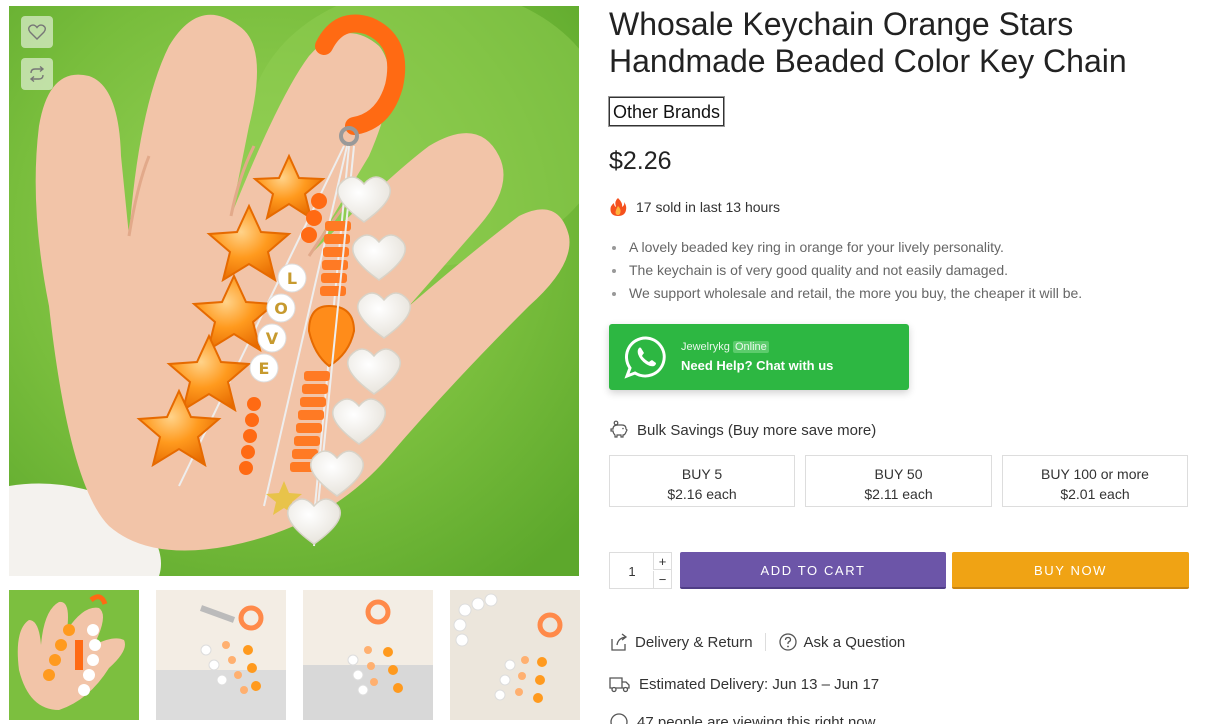  I want to click on bead-letter: V, so click(272, 338).